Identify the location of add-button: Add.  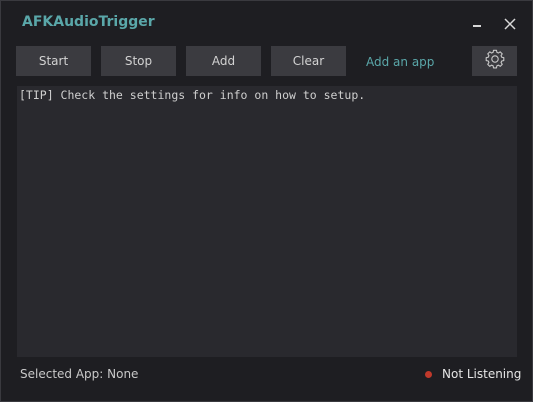
(223, 61).